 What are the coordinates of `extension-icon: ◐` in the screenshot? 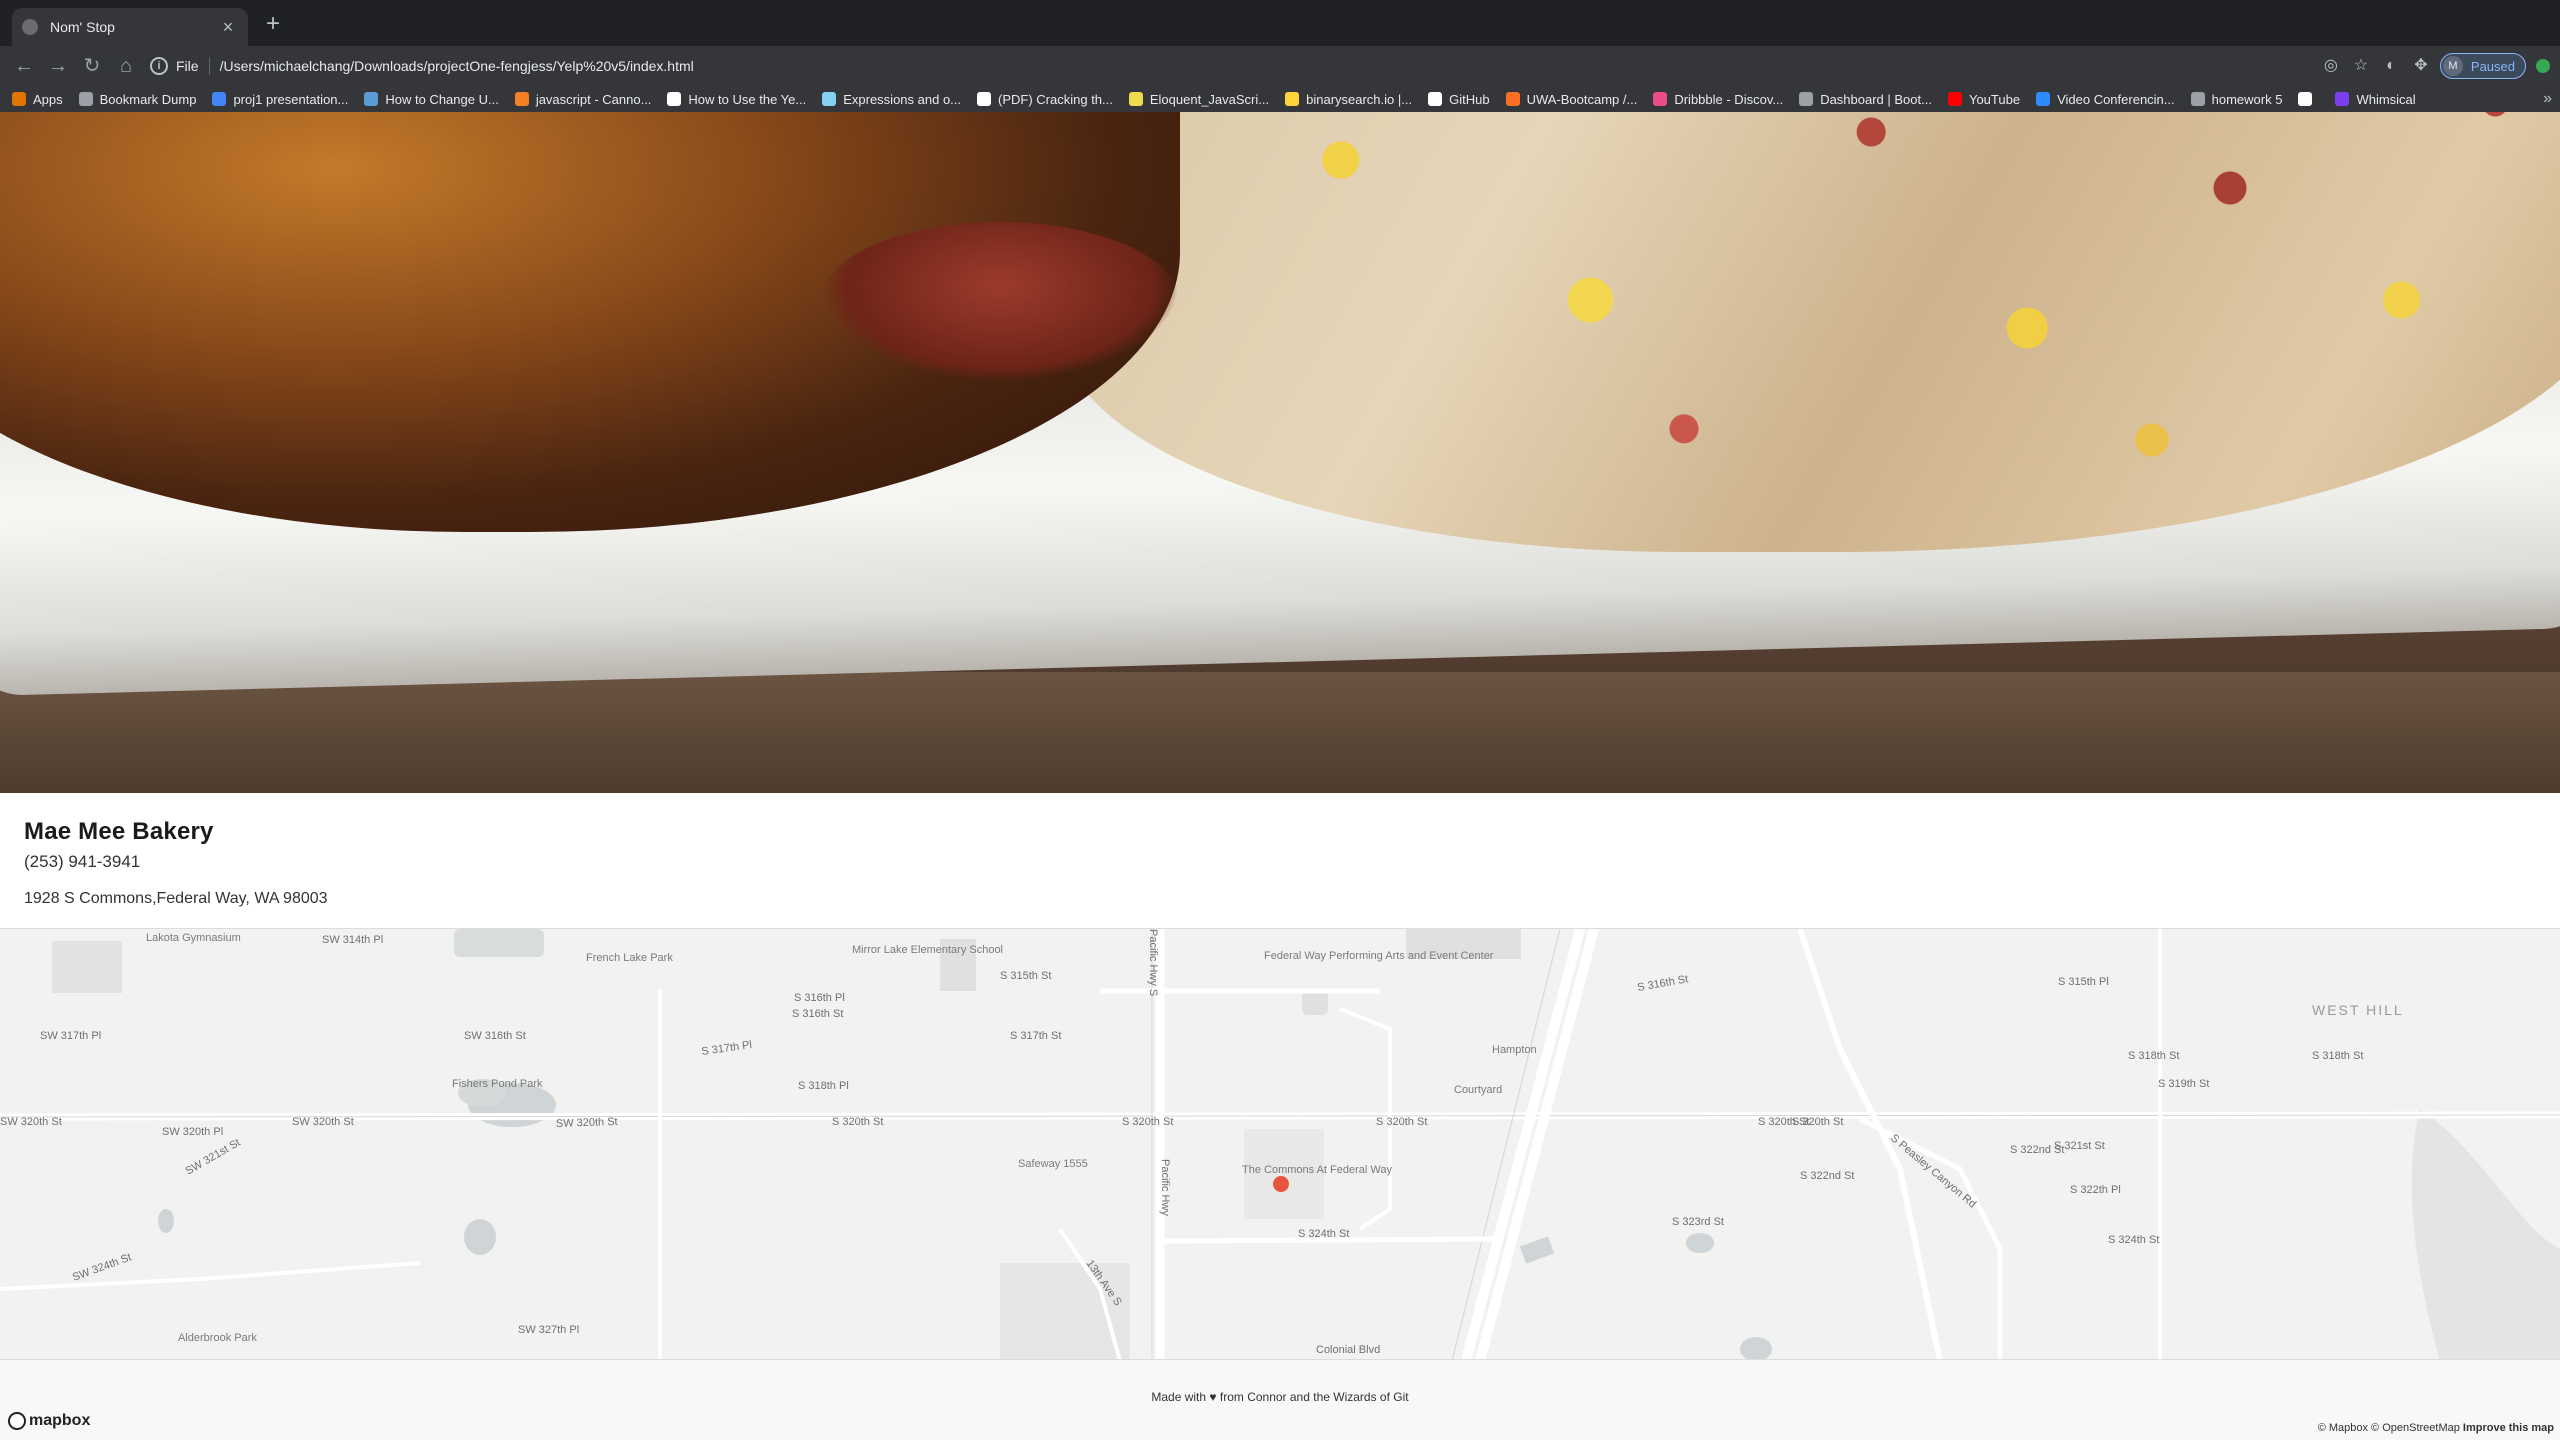 It's located at (2391, 66).